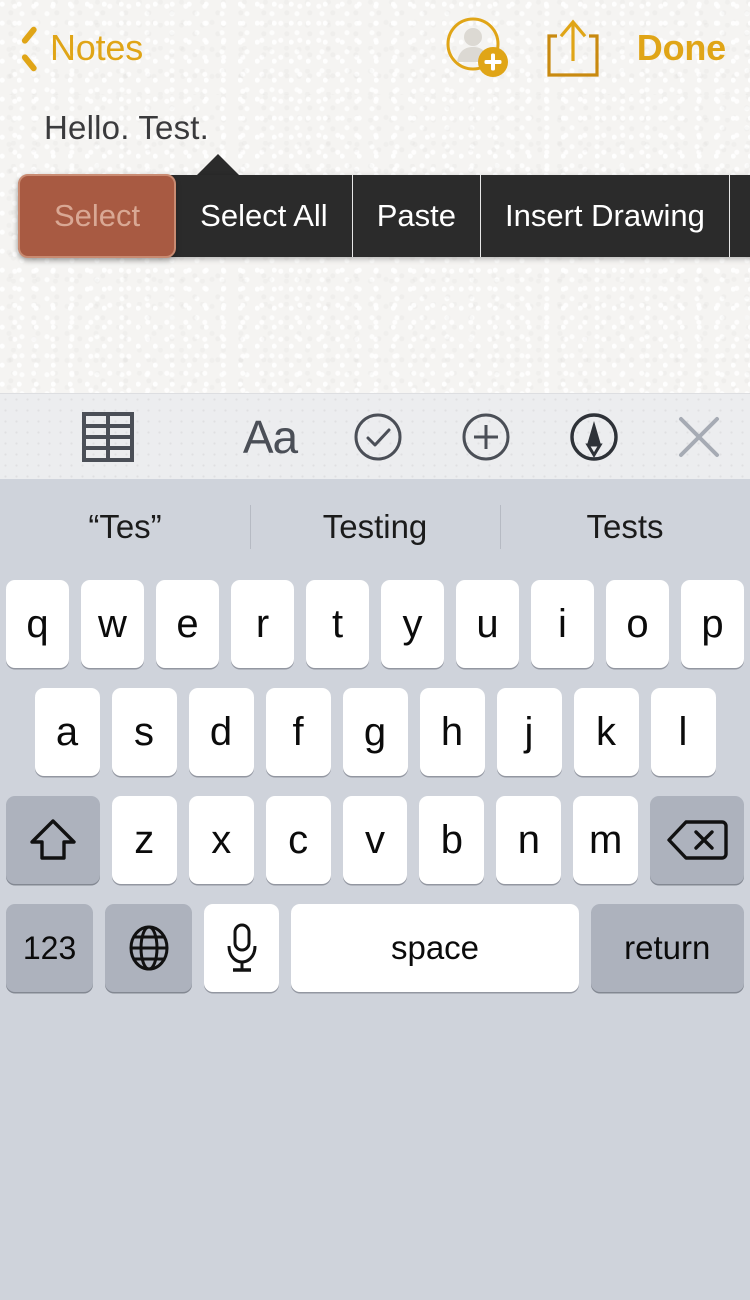  I want to click on prediction-candidate-3: Tests, so click(625, 527).